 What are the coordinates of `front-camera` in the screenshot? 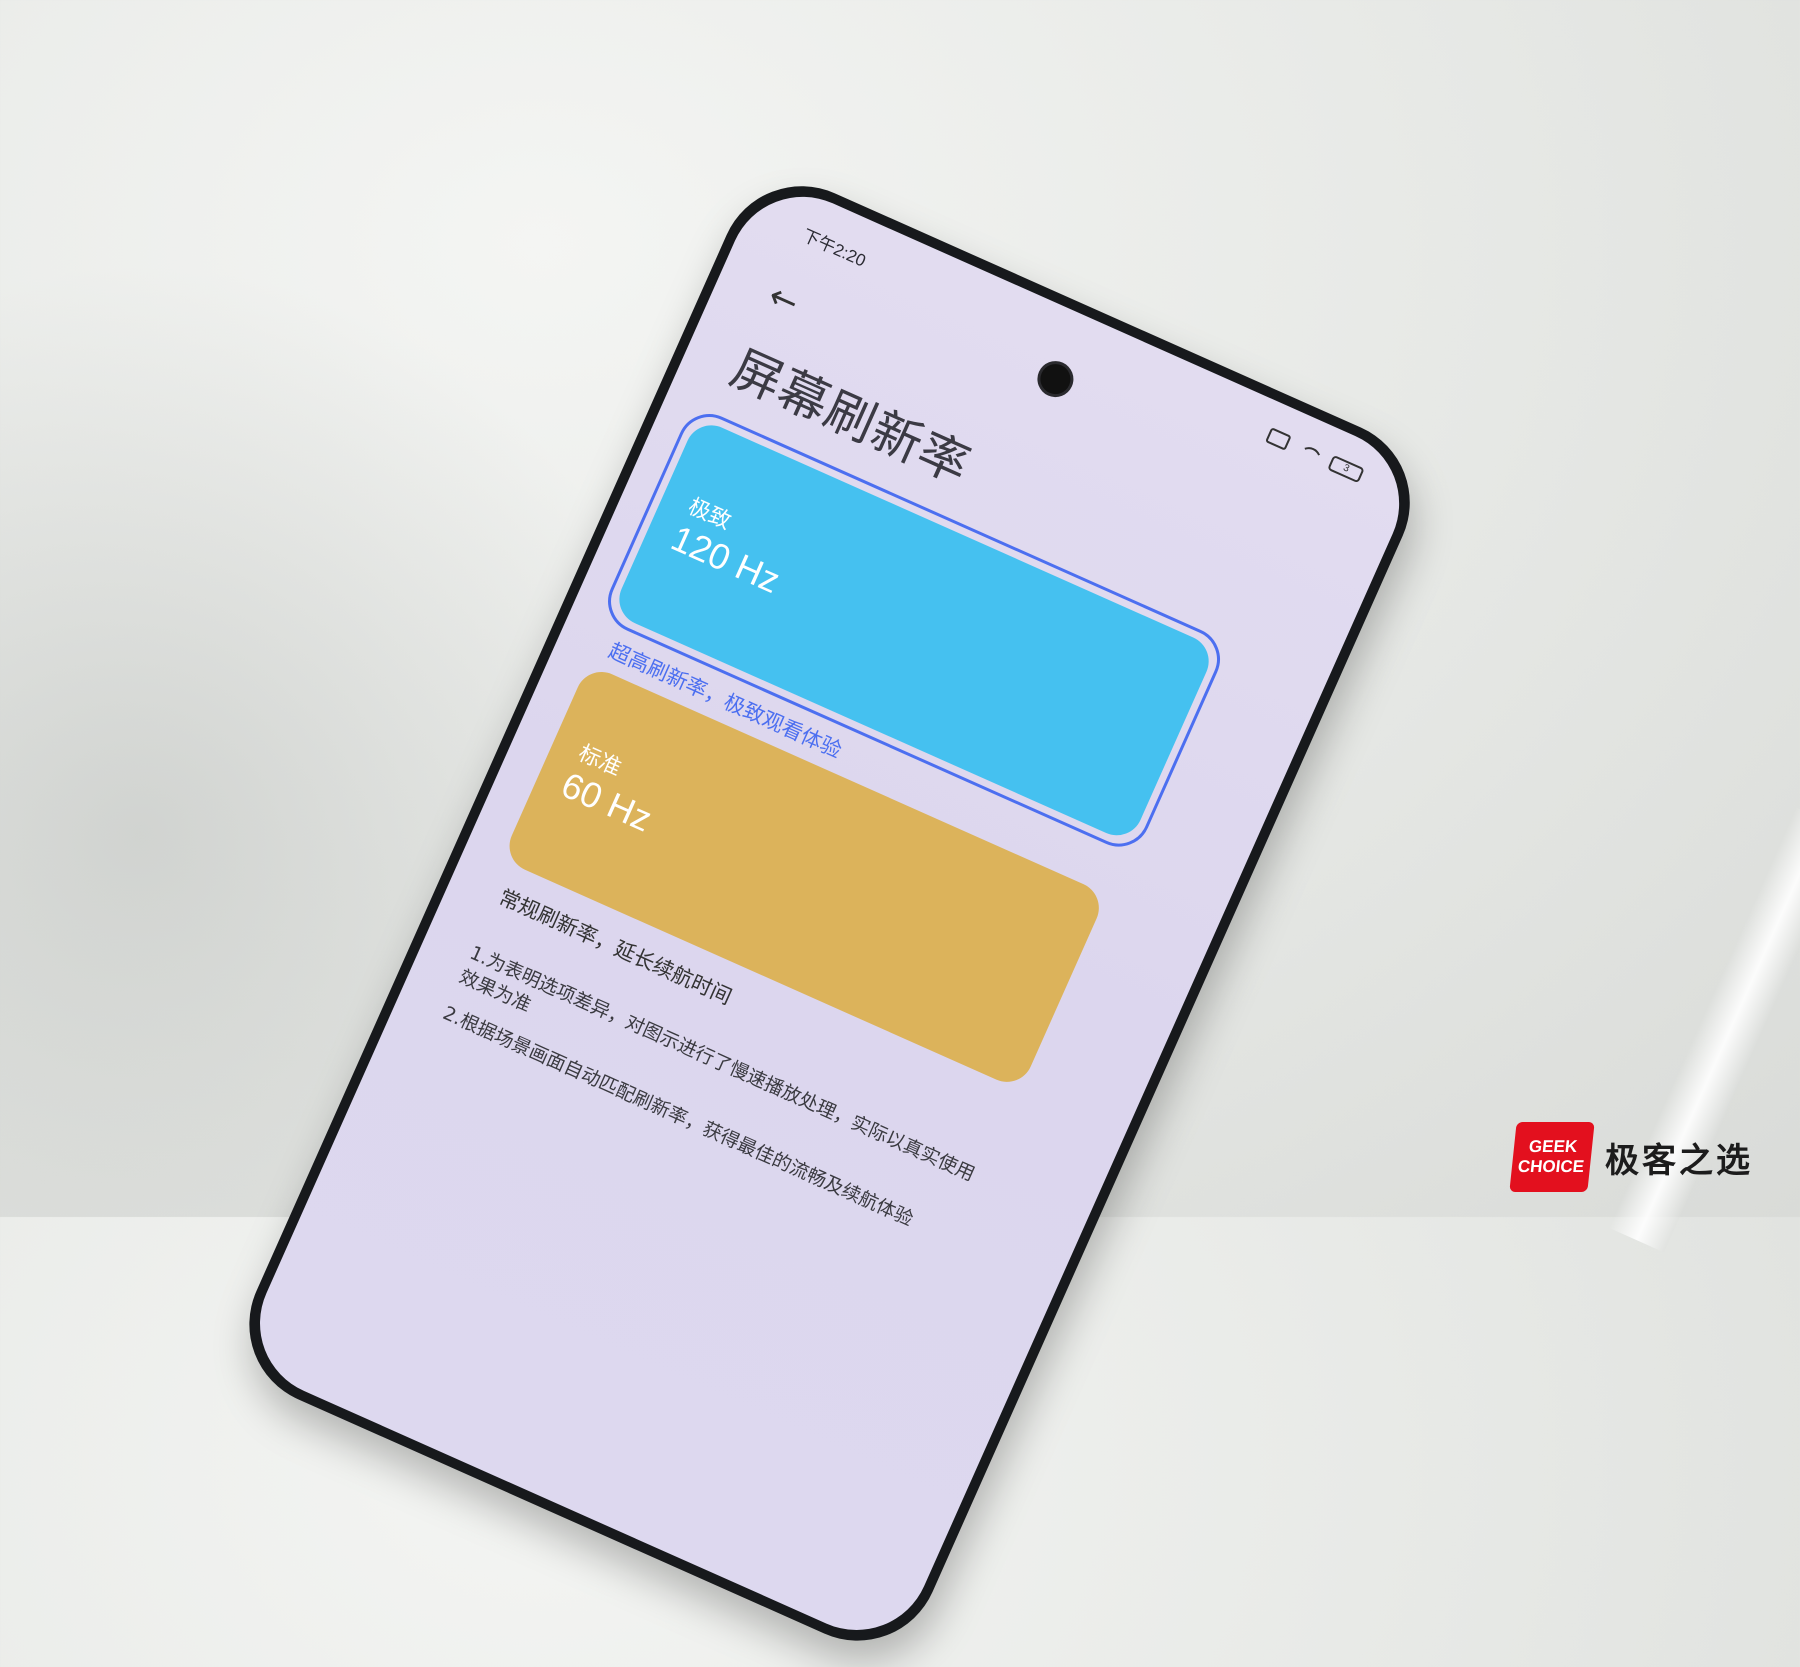 It's located at (1055, 379).